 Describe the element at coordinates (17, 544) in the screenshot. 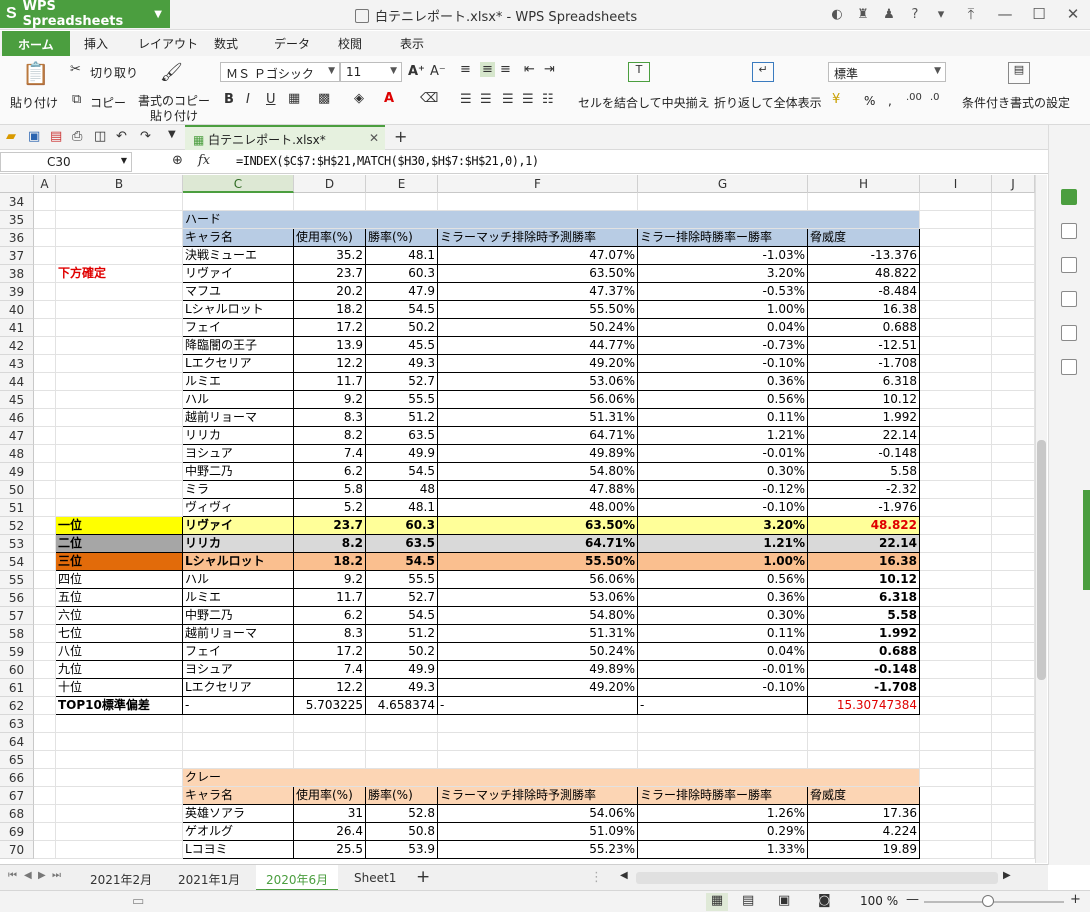

I see `row-header: 53` at that location.